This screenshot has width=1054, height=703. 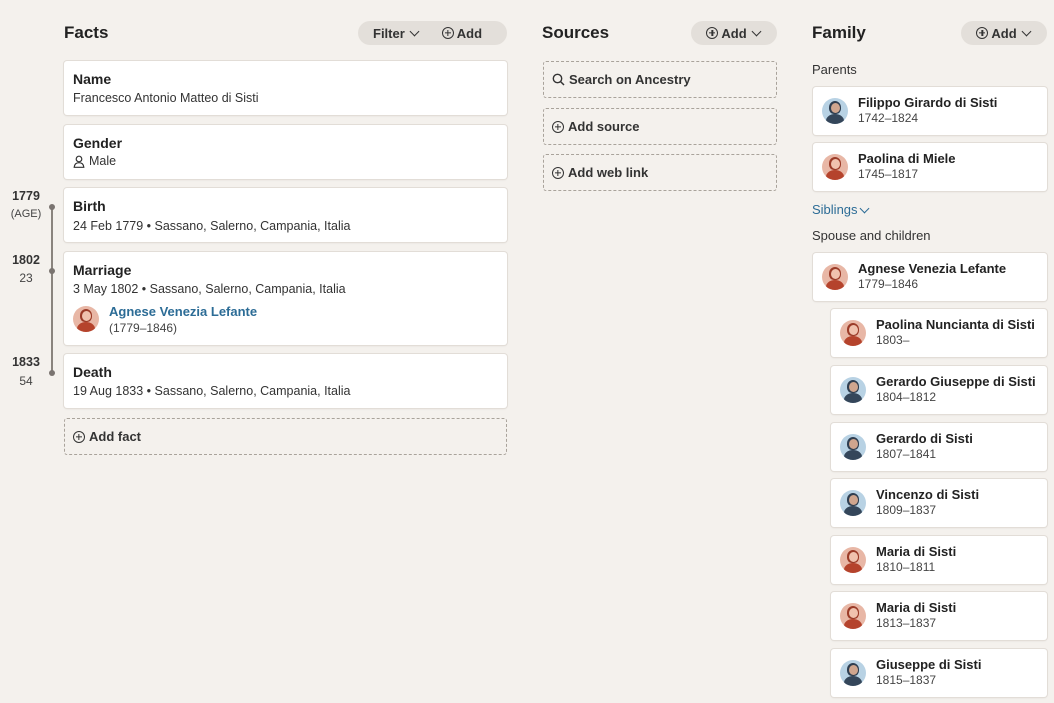 What do you see at coordinates (660, 126) in the screenshot?
I see `add-source-button: Add source` at bounding box center [660, 126].